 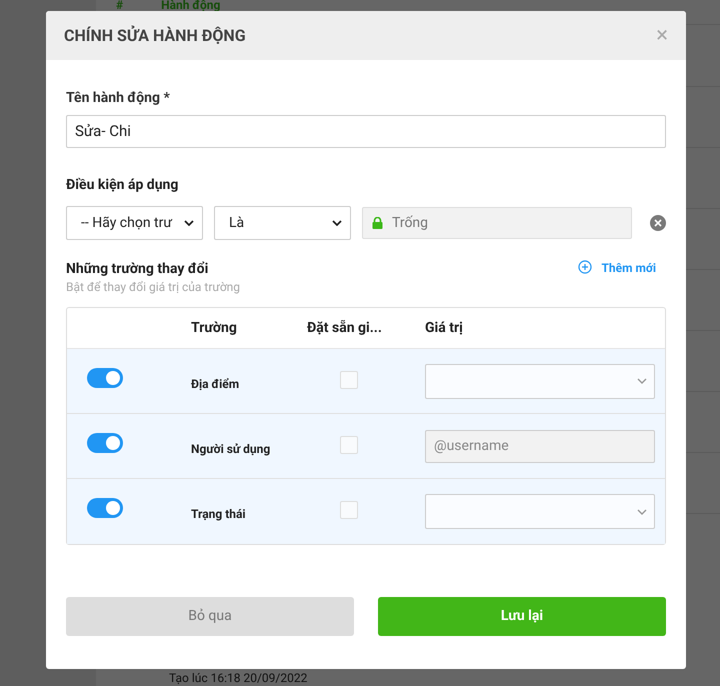 I want to click on add-button: Thêm mới, so click(x=622, y=267).